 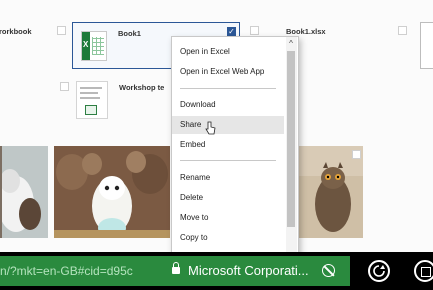 I want to click on menu-scrollbar-thumb, so click(x=291, y=139).